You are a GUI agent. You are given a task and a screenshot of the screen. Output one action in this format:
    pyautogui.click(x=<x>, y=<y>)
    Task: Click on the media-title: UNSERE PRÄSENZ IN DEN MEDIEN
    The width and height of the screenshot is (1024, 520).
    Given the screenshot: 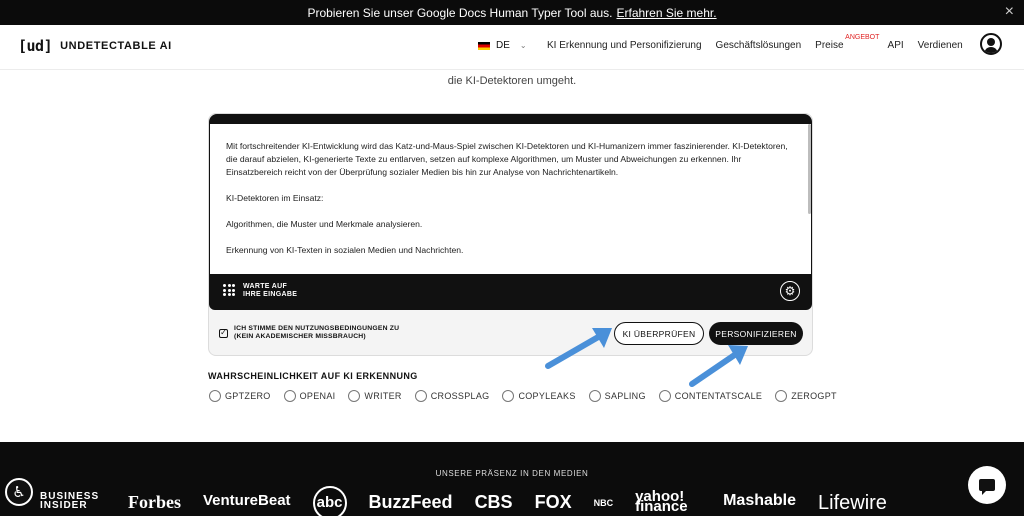 What is the action you would take?
    pyautogui.click(x=512, y=473)
    